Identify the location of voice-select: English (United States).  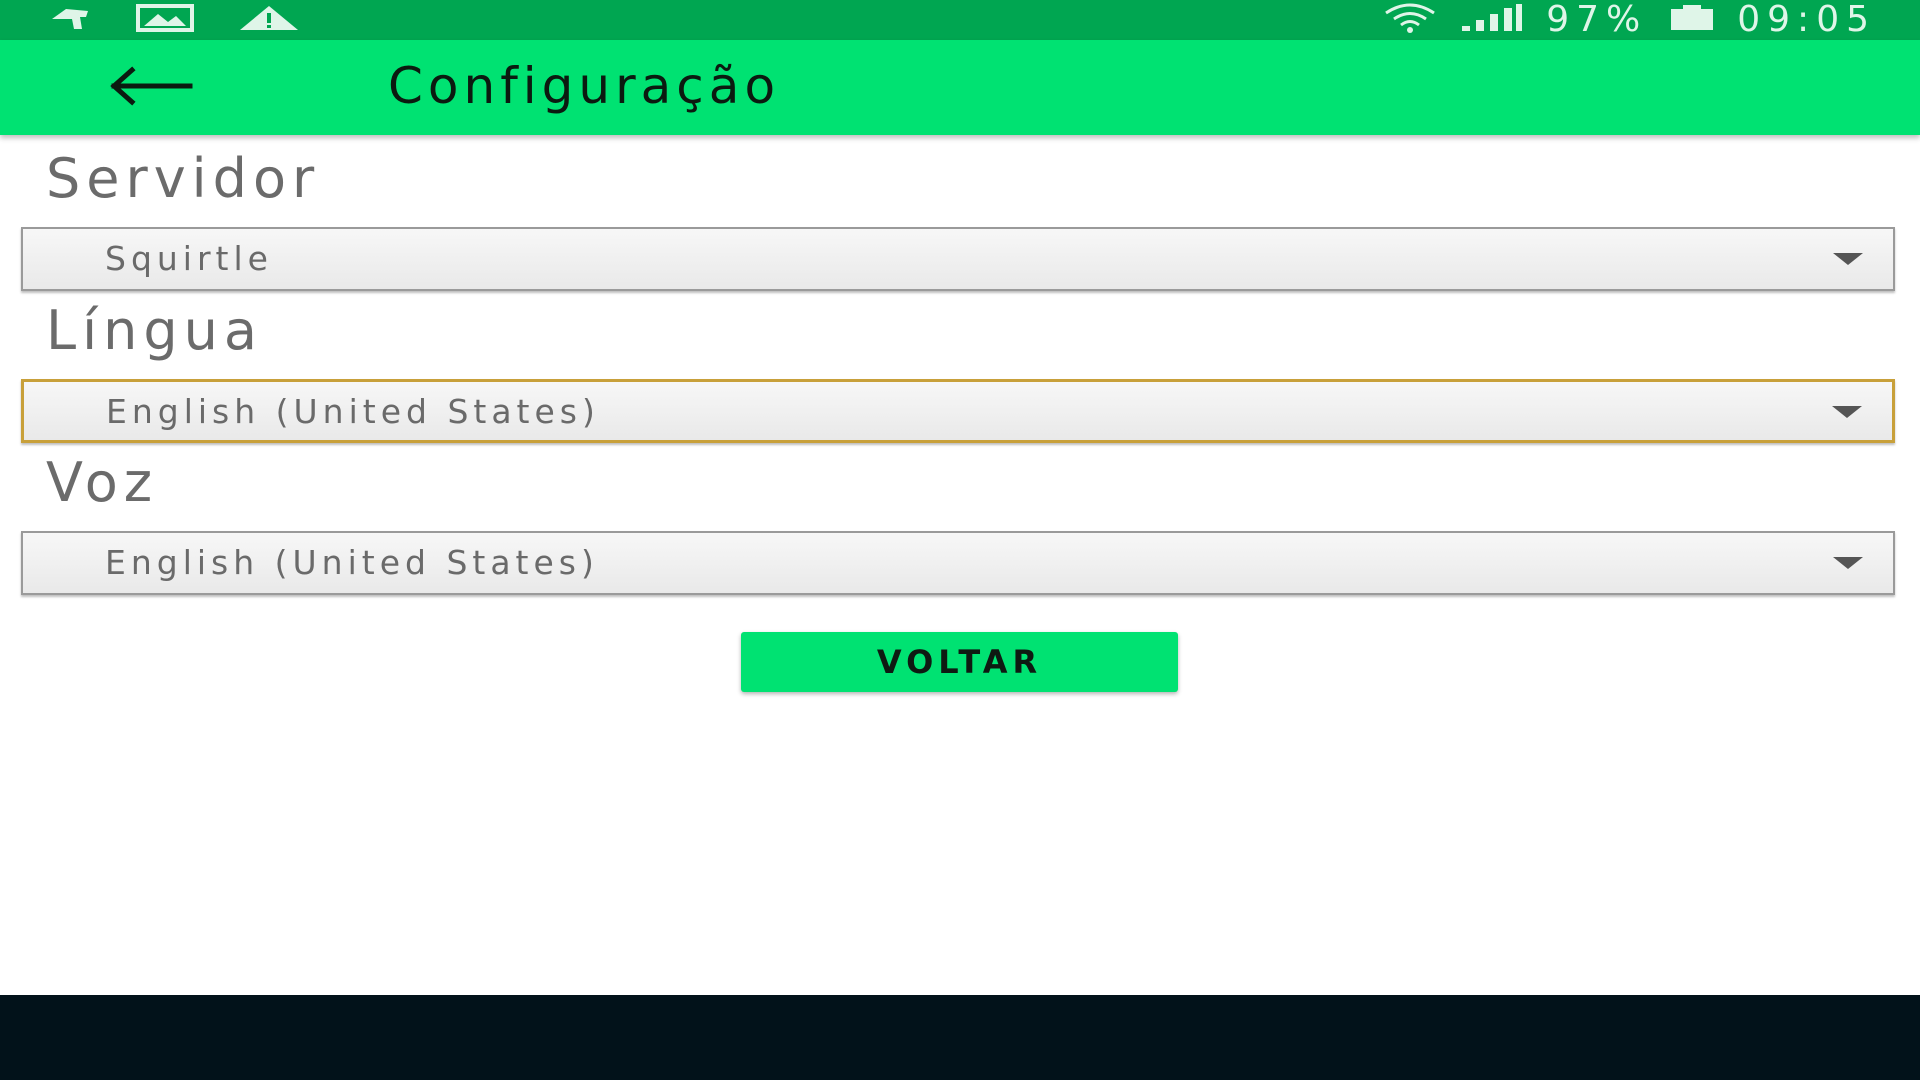
(958, 563).